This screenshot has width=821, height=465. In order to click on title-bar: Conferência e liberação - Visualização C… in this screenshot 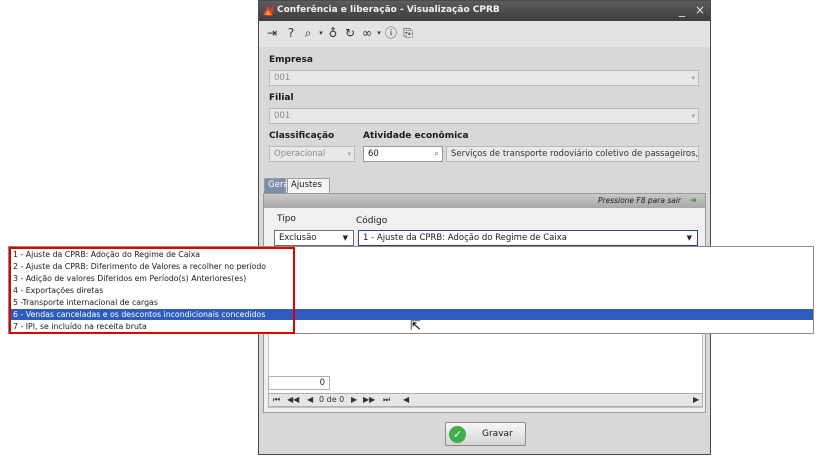, I will do `click(484, 11)`.